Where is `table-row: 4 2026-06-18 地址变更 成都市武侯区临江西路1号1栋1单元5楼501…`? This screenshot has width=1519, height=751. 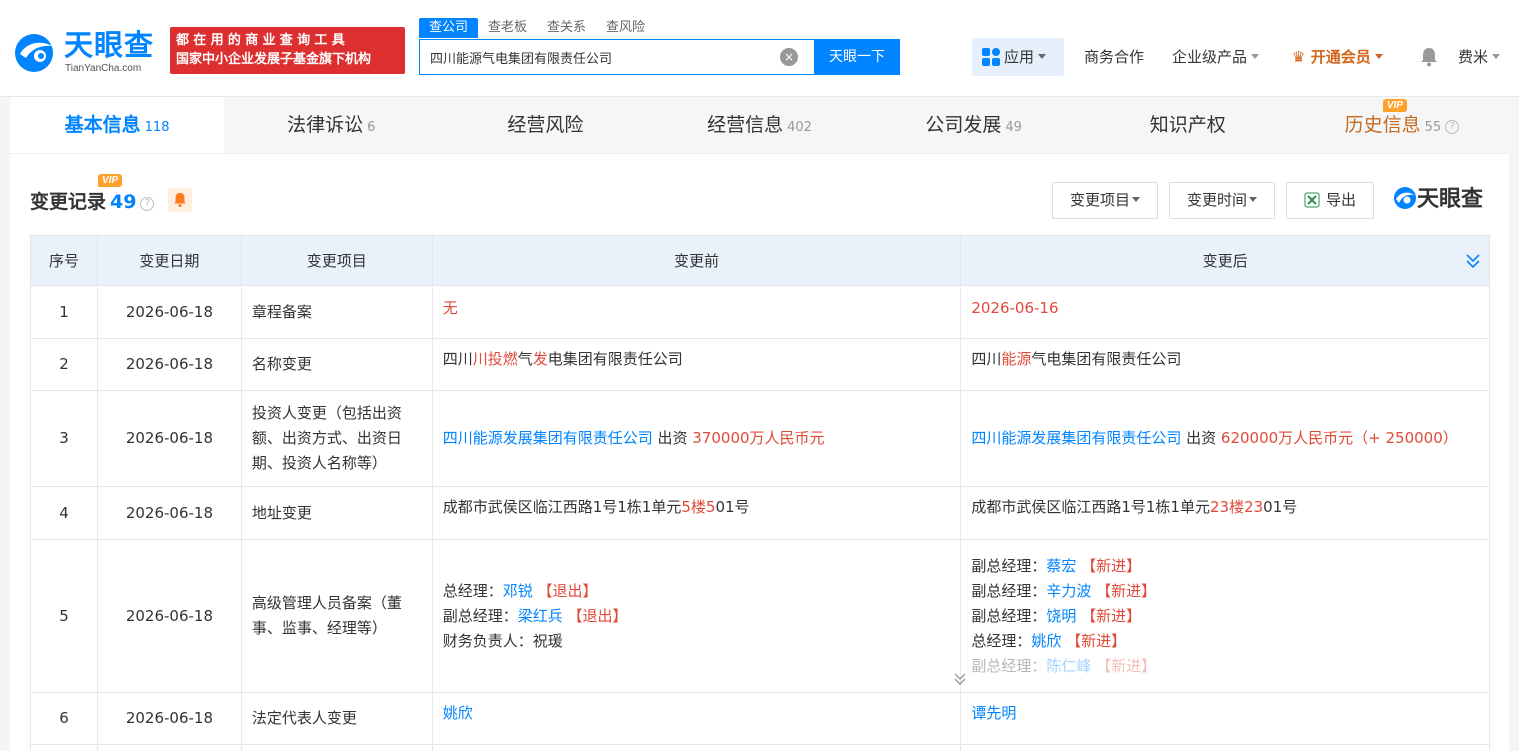 table-row: 4 2026-06-18 地址变更 成都市武侯区临江西路1号1栋1单元5楼501… is located at coordinates (760, 513).